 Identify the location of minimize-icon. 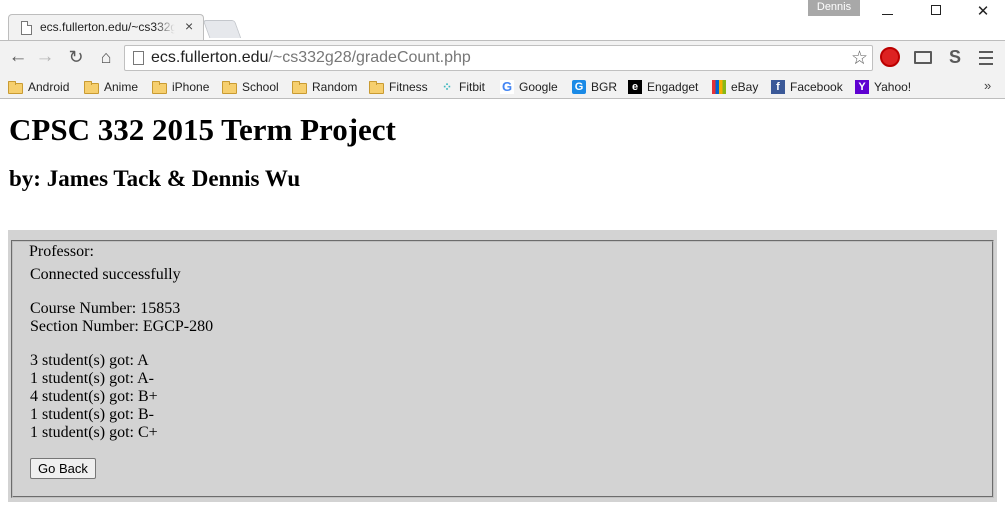
(887, 14).